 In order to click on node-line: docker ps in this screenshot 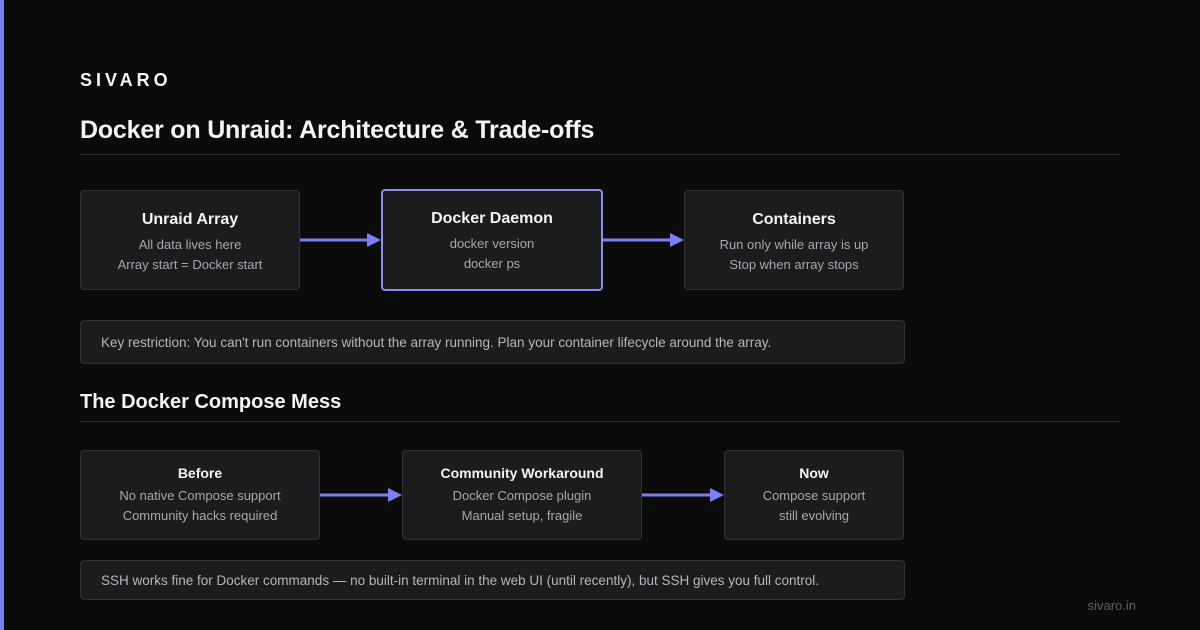, I will do `click(492, 263)`.